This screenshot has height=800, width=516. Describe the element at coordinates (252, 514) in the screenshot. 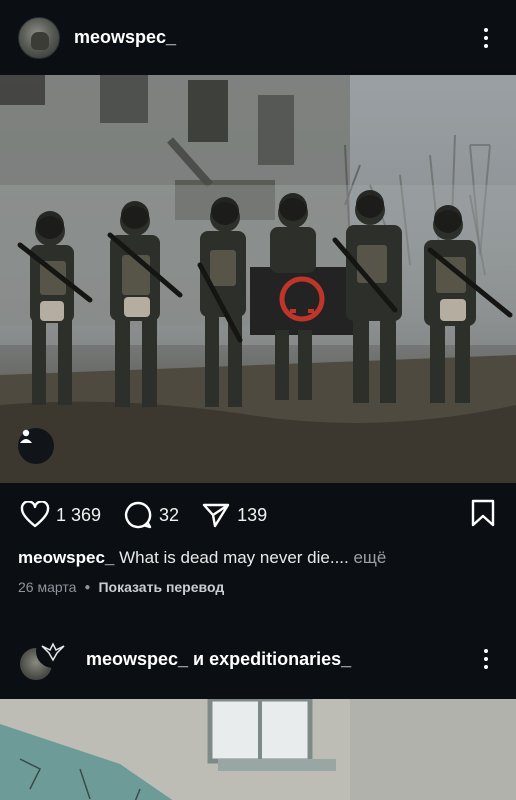

I see `shares-count: 139` at that location.